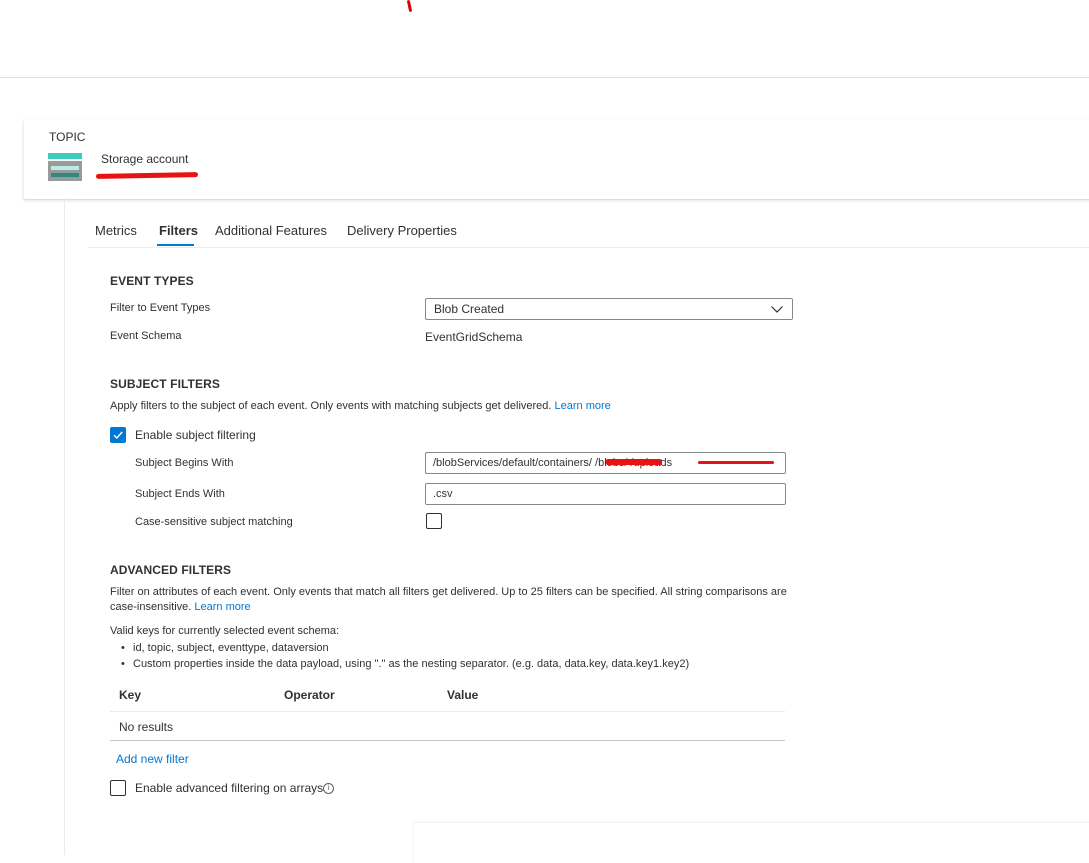  What do you see at coordinates (588, 247) in the screenshot?
I see `tabs-divider` at bounding box center [588, 247].